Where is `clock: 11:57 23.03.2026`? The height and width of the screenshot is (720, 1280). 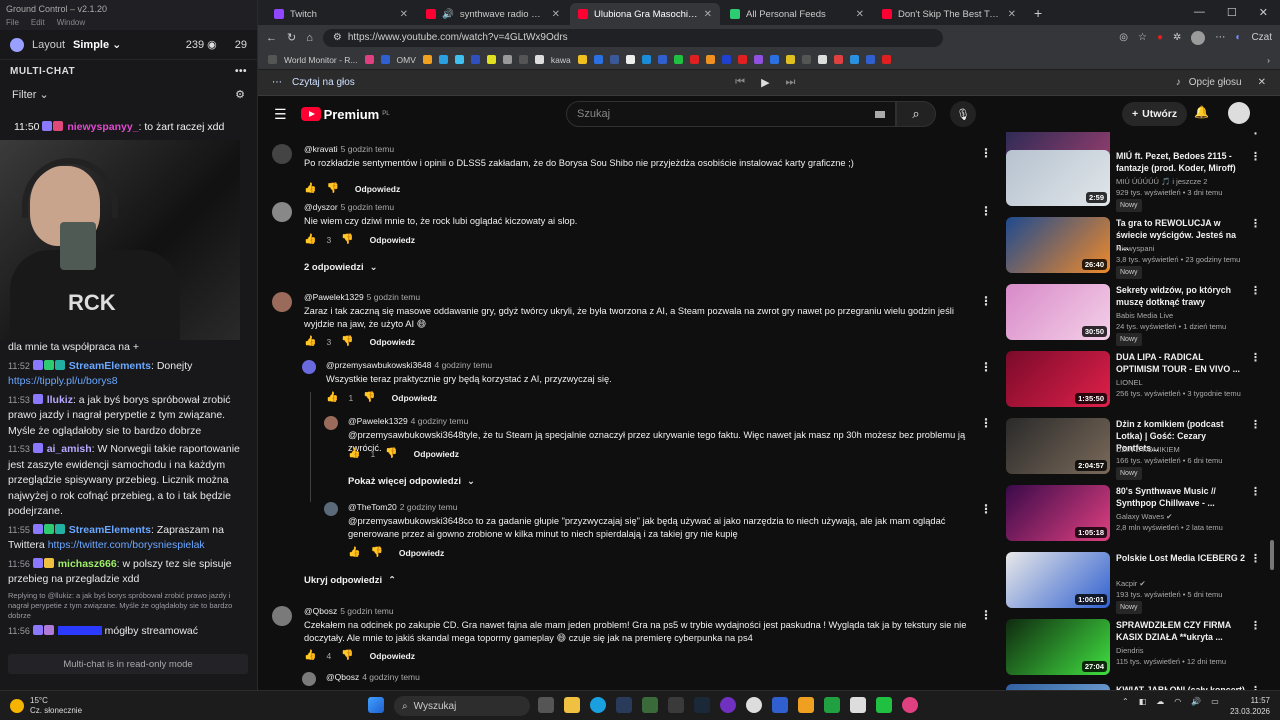
clock: 11:57 23.03.2026 is located at coordinates (1250, 706).